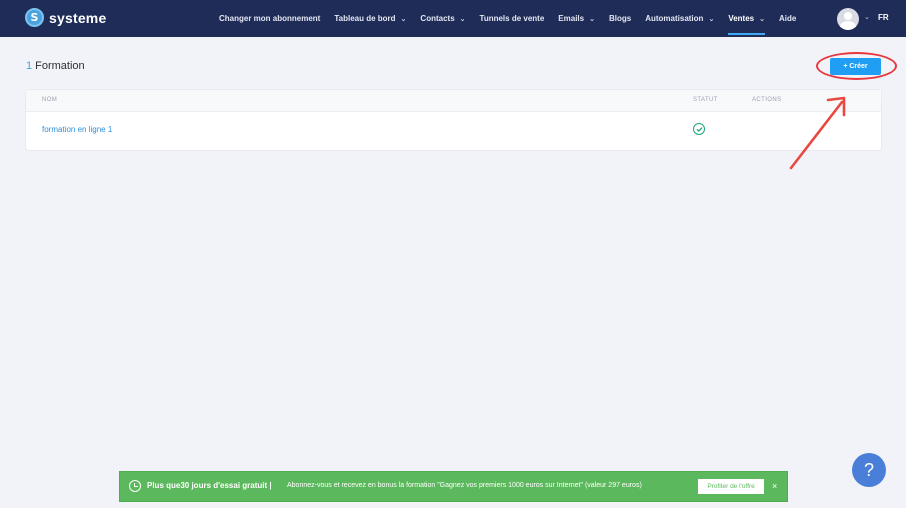 The height and width of the screenshot is (508, 906). What do you see at coordinates (269, 18) in the screenshot?
I see `nav-item-changer-abonnement: Changer mon abonnement` at bounding box center [269, 18].